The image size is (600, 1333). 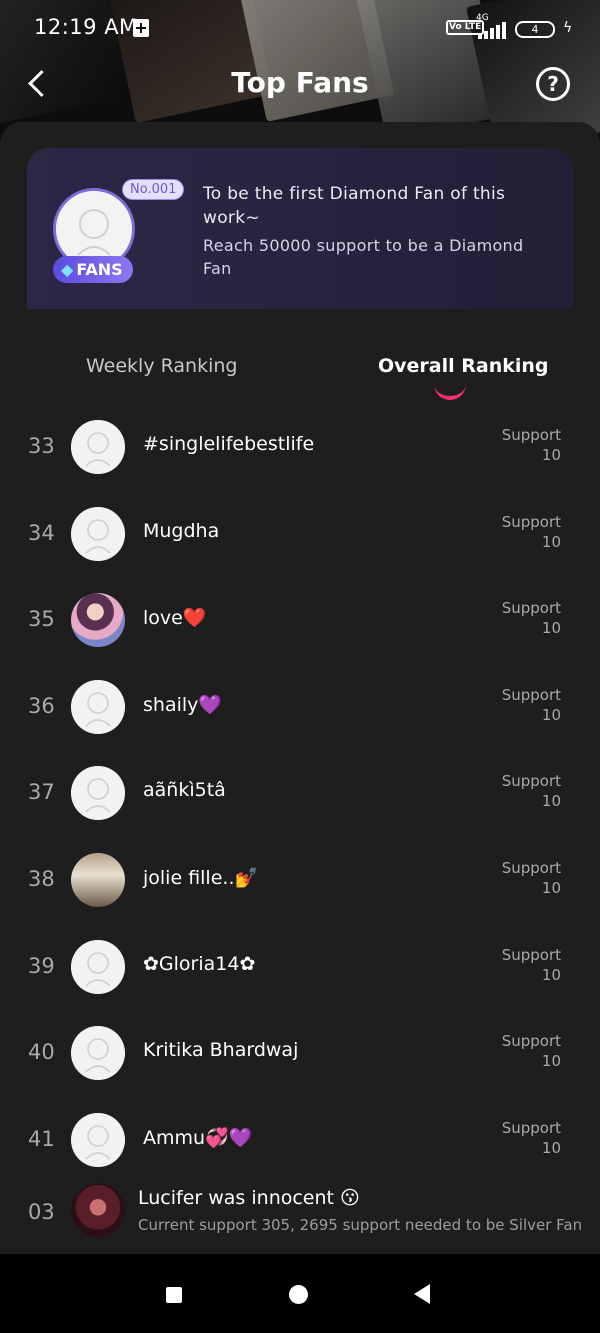 What do you see at coordinates (363, 257) in the screenshot?
I see `banner-subtext: Reach 50000 support to be a Diamond Fan` at bounding box center [363, 257].